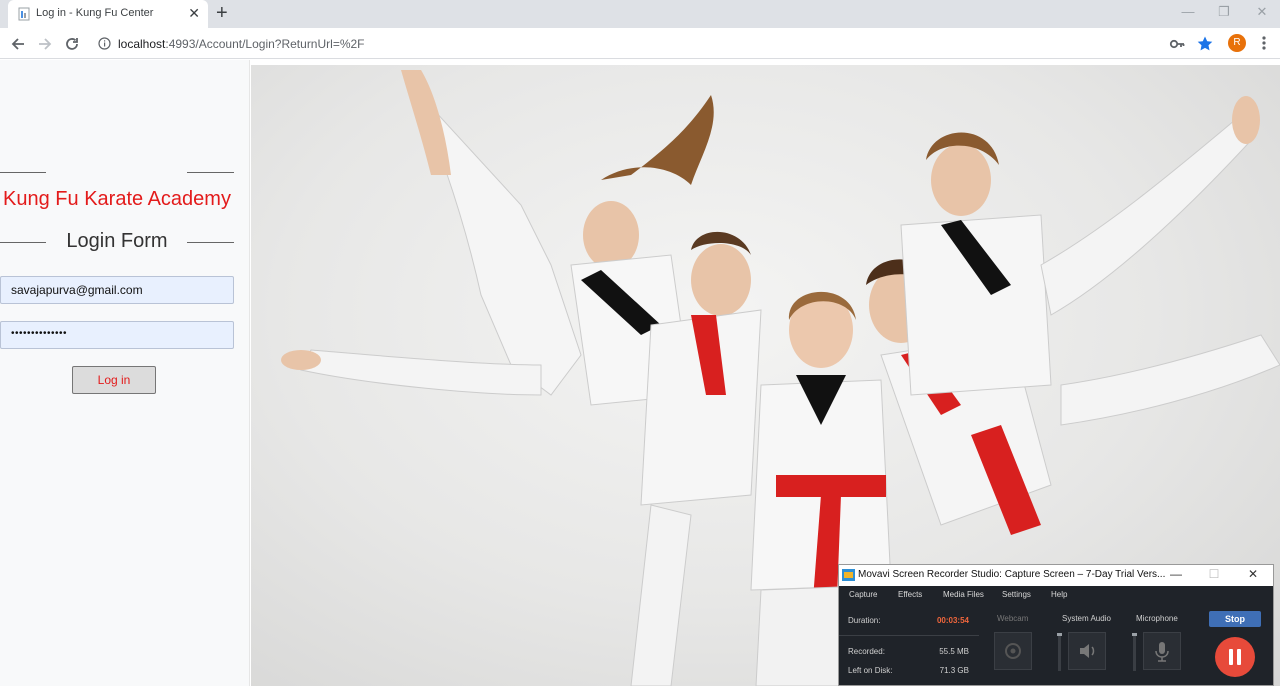 The image size is (1280, 686). I want to click on tab-title: Log in - Kung Fu Center, so click(95, 13).